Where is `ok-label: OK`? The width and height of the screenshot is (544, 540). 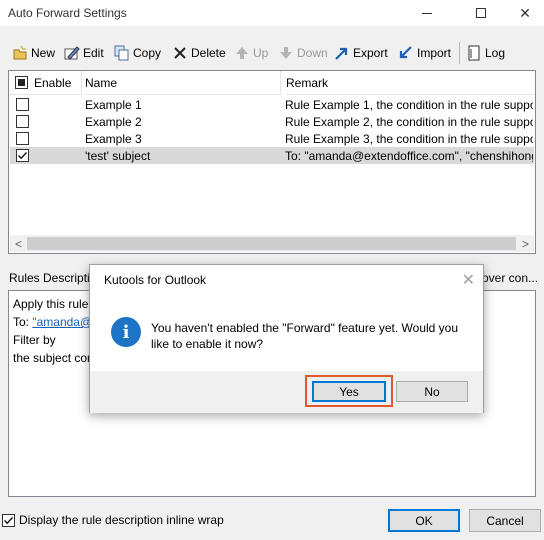
ok-label: OK is located at coordinates (424, 520).